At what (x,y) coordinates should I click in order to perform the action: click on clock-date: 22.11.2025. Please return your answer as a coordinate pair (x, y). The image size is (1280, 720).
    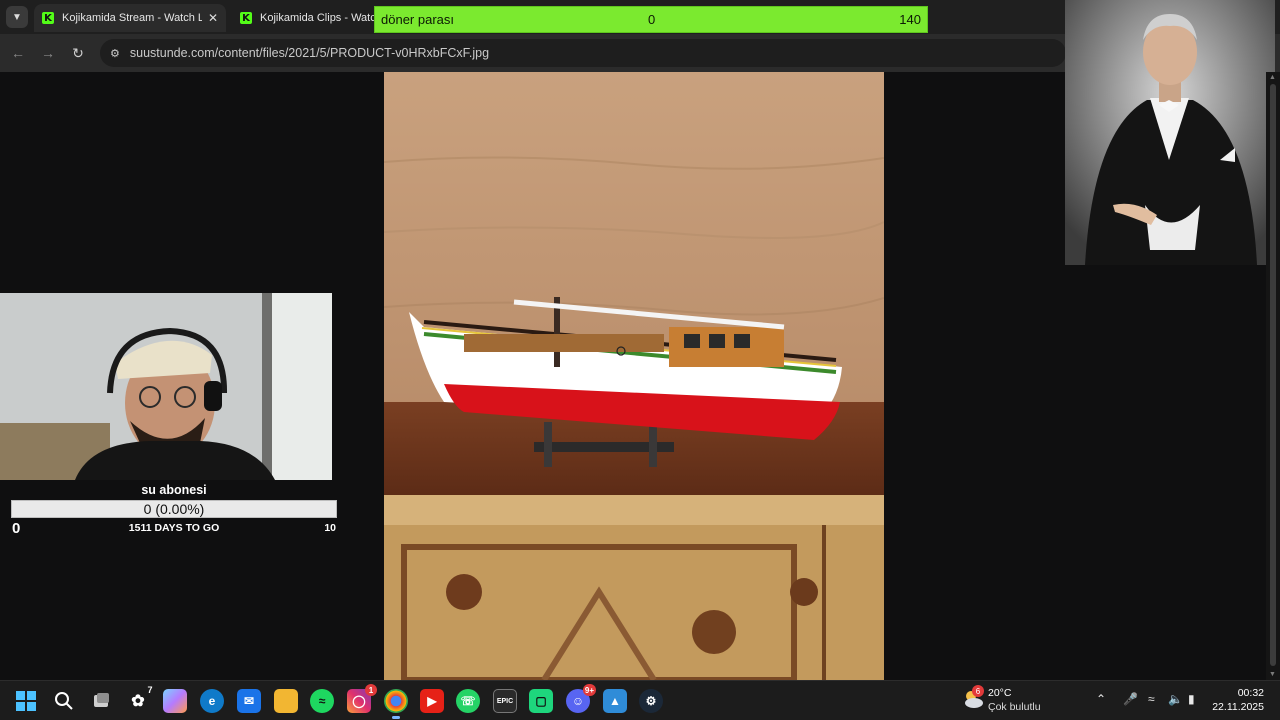
    Looking at the image, I should click on (1238, 707).